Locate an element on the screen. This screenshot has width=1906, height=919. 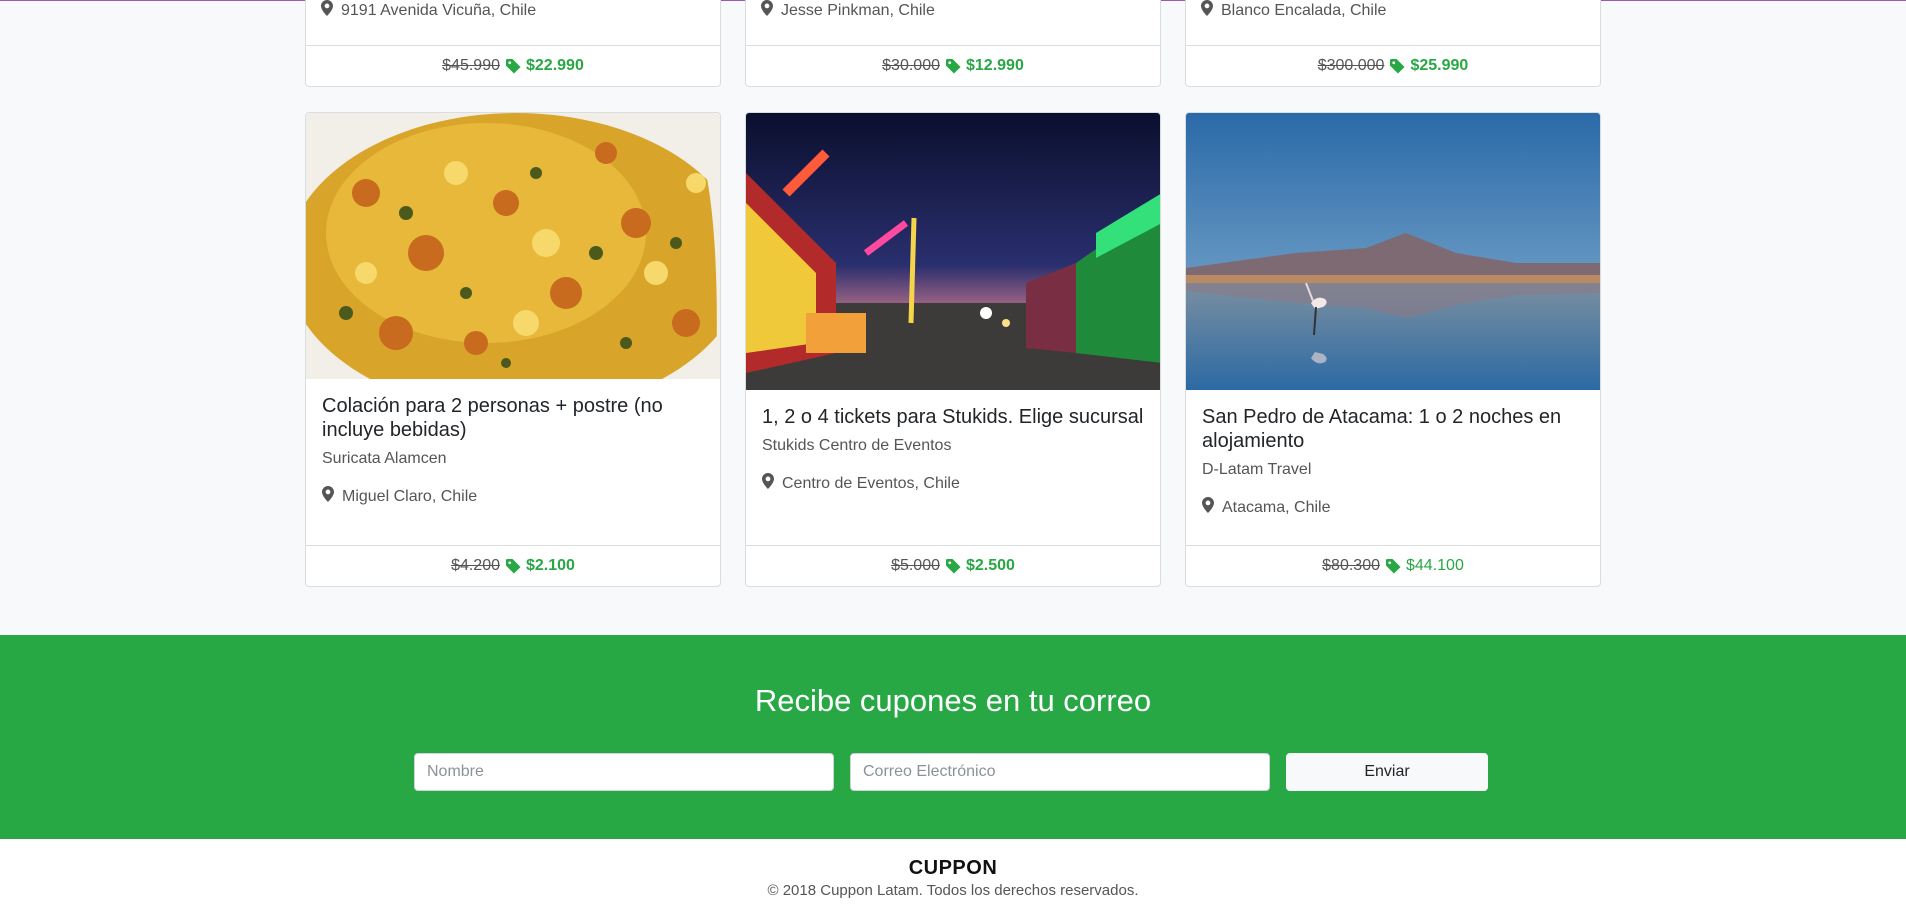
new-price-group: $2.100 is located at coordinates (540, 566).